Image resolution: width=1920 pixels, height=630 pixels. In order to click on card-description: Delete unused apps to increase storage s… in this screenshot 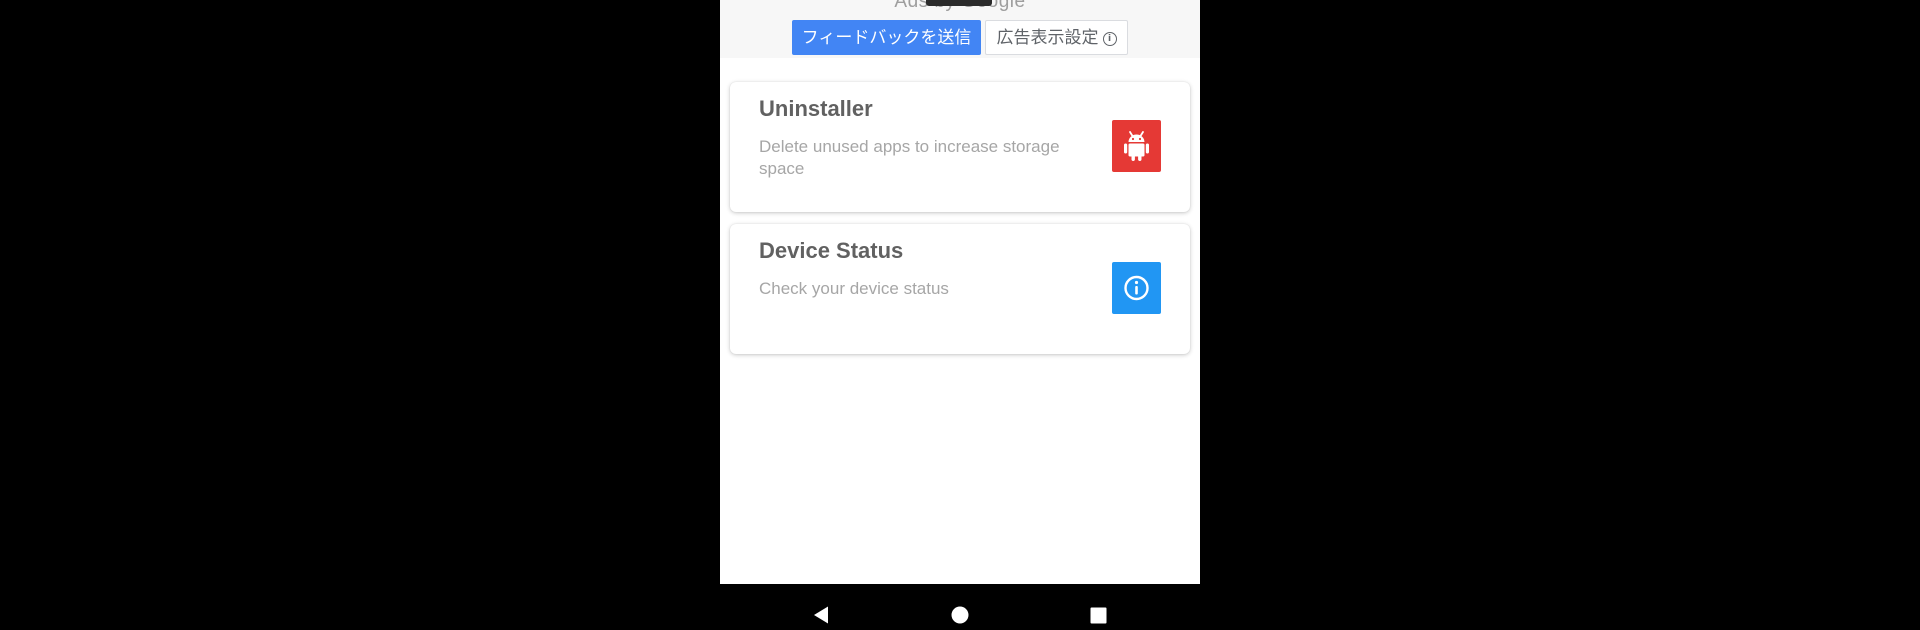, I will do `click(909, 157)`.